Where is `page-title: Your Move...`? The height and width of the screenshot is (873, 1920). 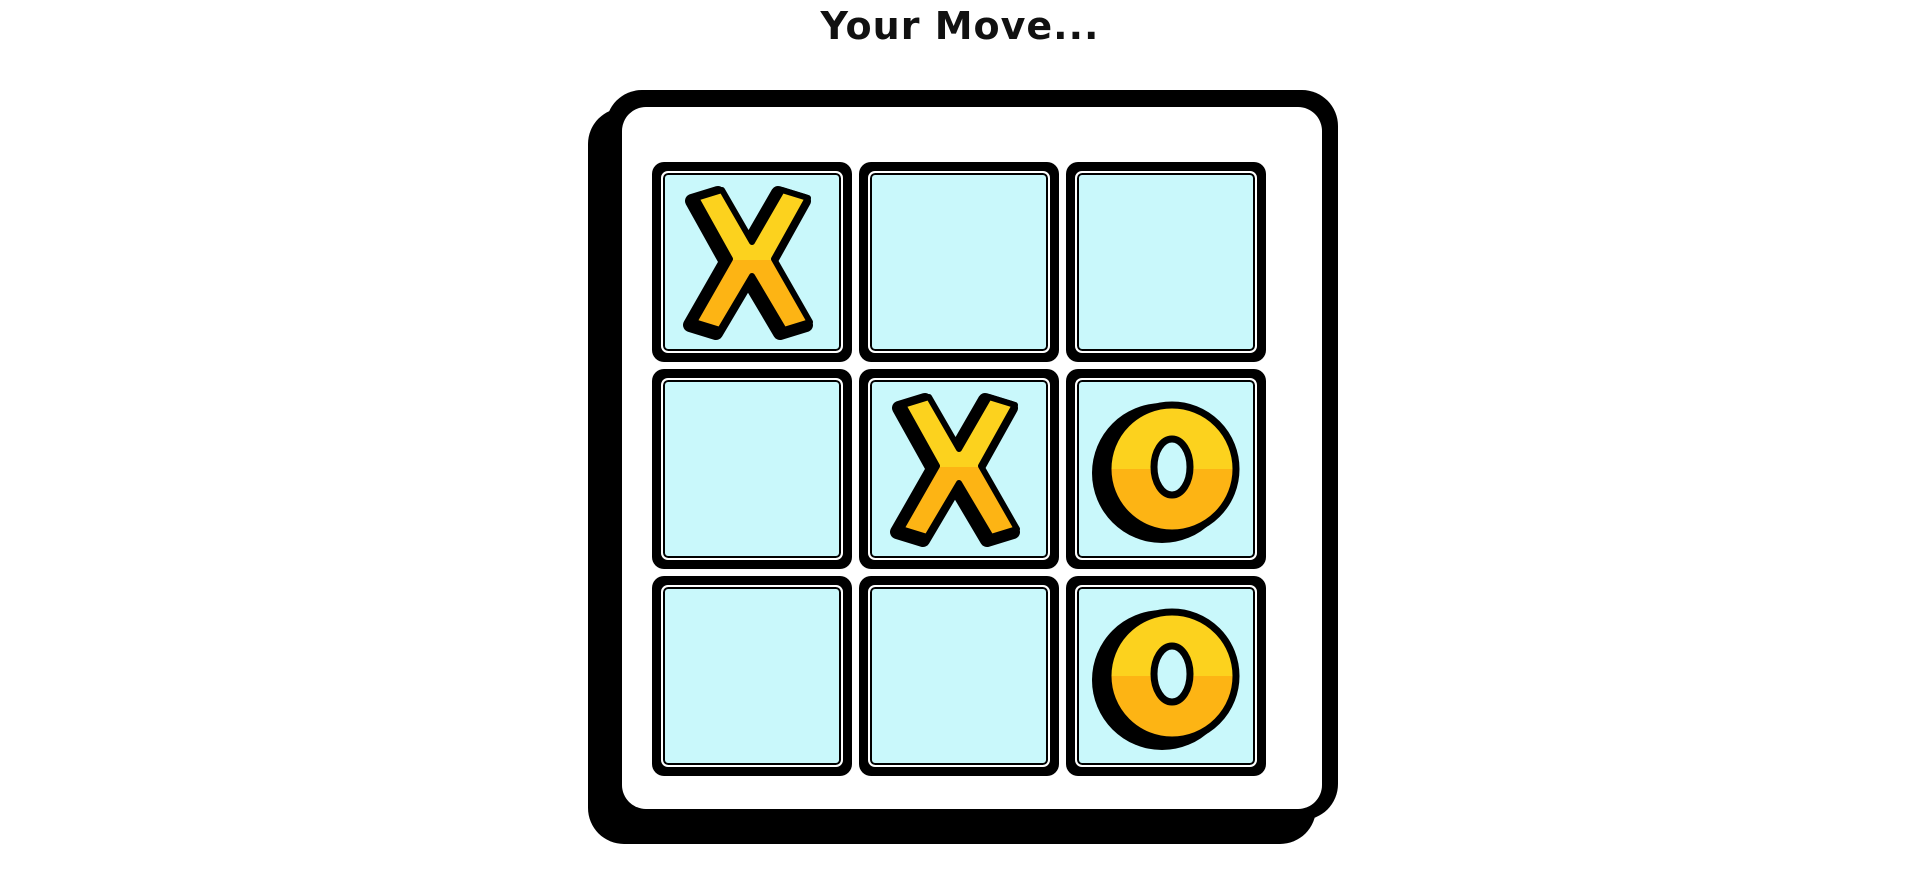
page-title: Your Move... is located at coordinates (960, 26).